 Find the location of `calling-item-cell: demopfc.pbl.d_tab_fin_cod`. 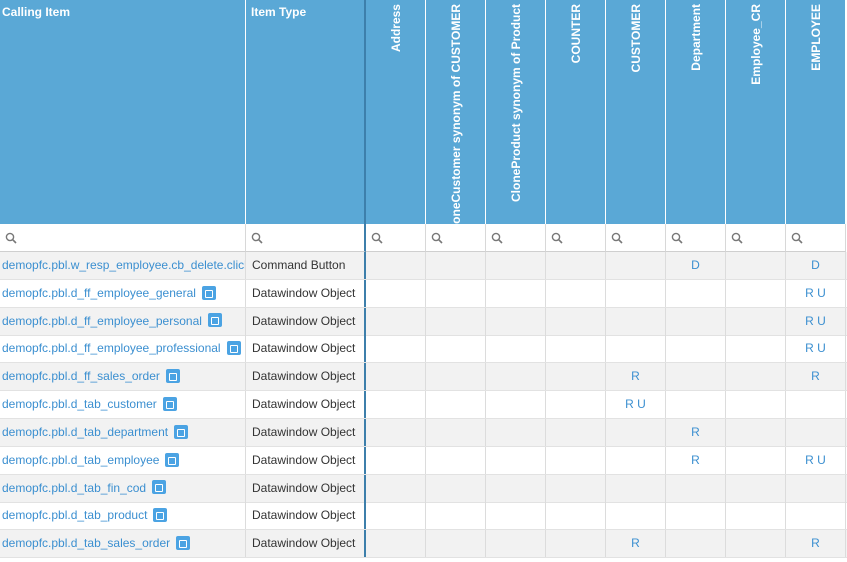

calling-item-cell: demopfc.pbl.d_tab_fin_cod is located at coordinates (123, 488).